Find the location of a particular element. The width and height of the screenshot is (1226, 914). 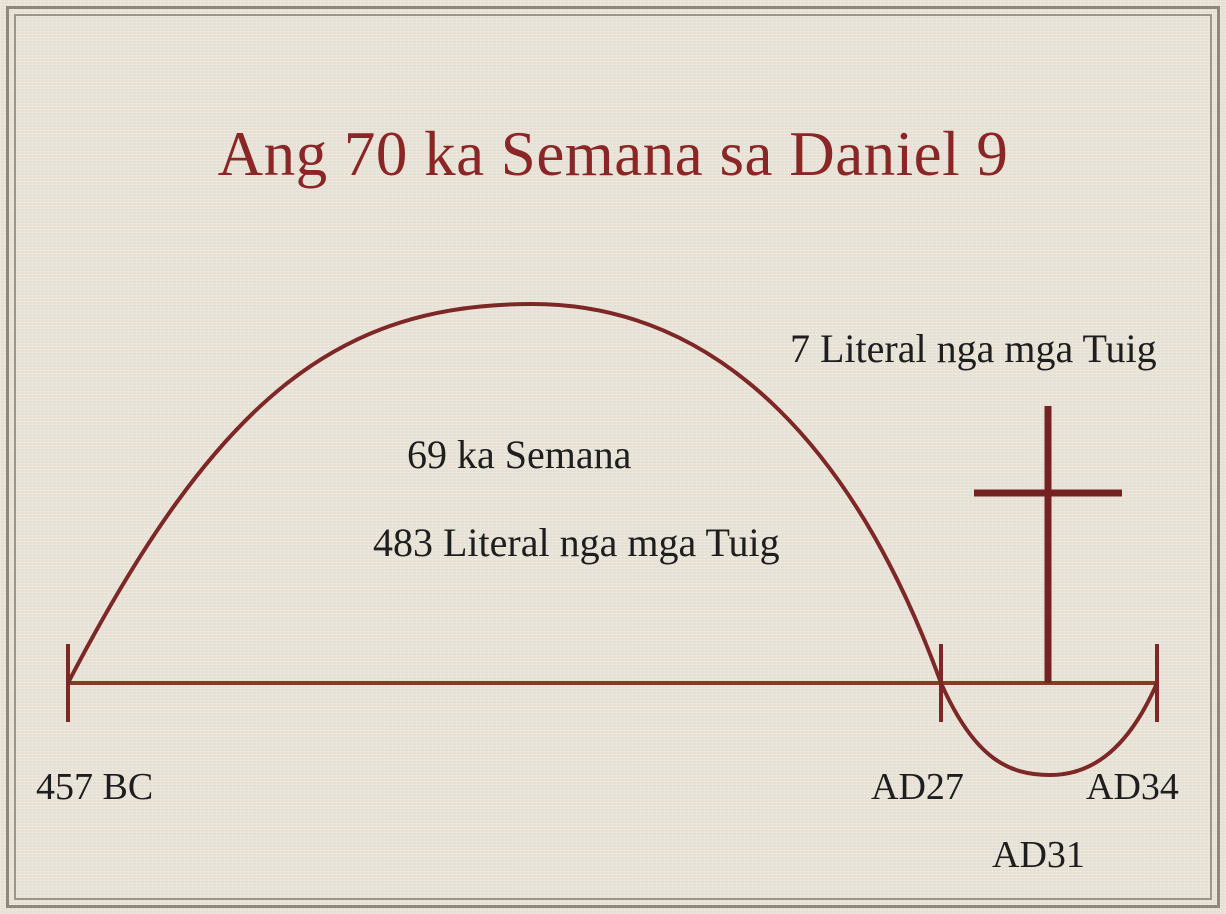

label-7-years: 7 Literal nga mga Tuig is located at coordinates (973, 348).